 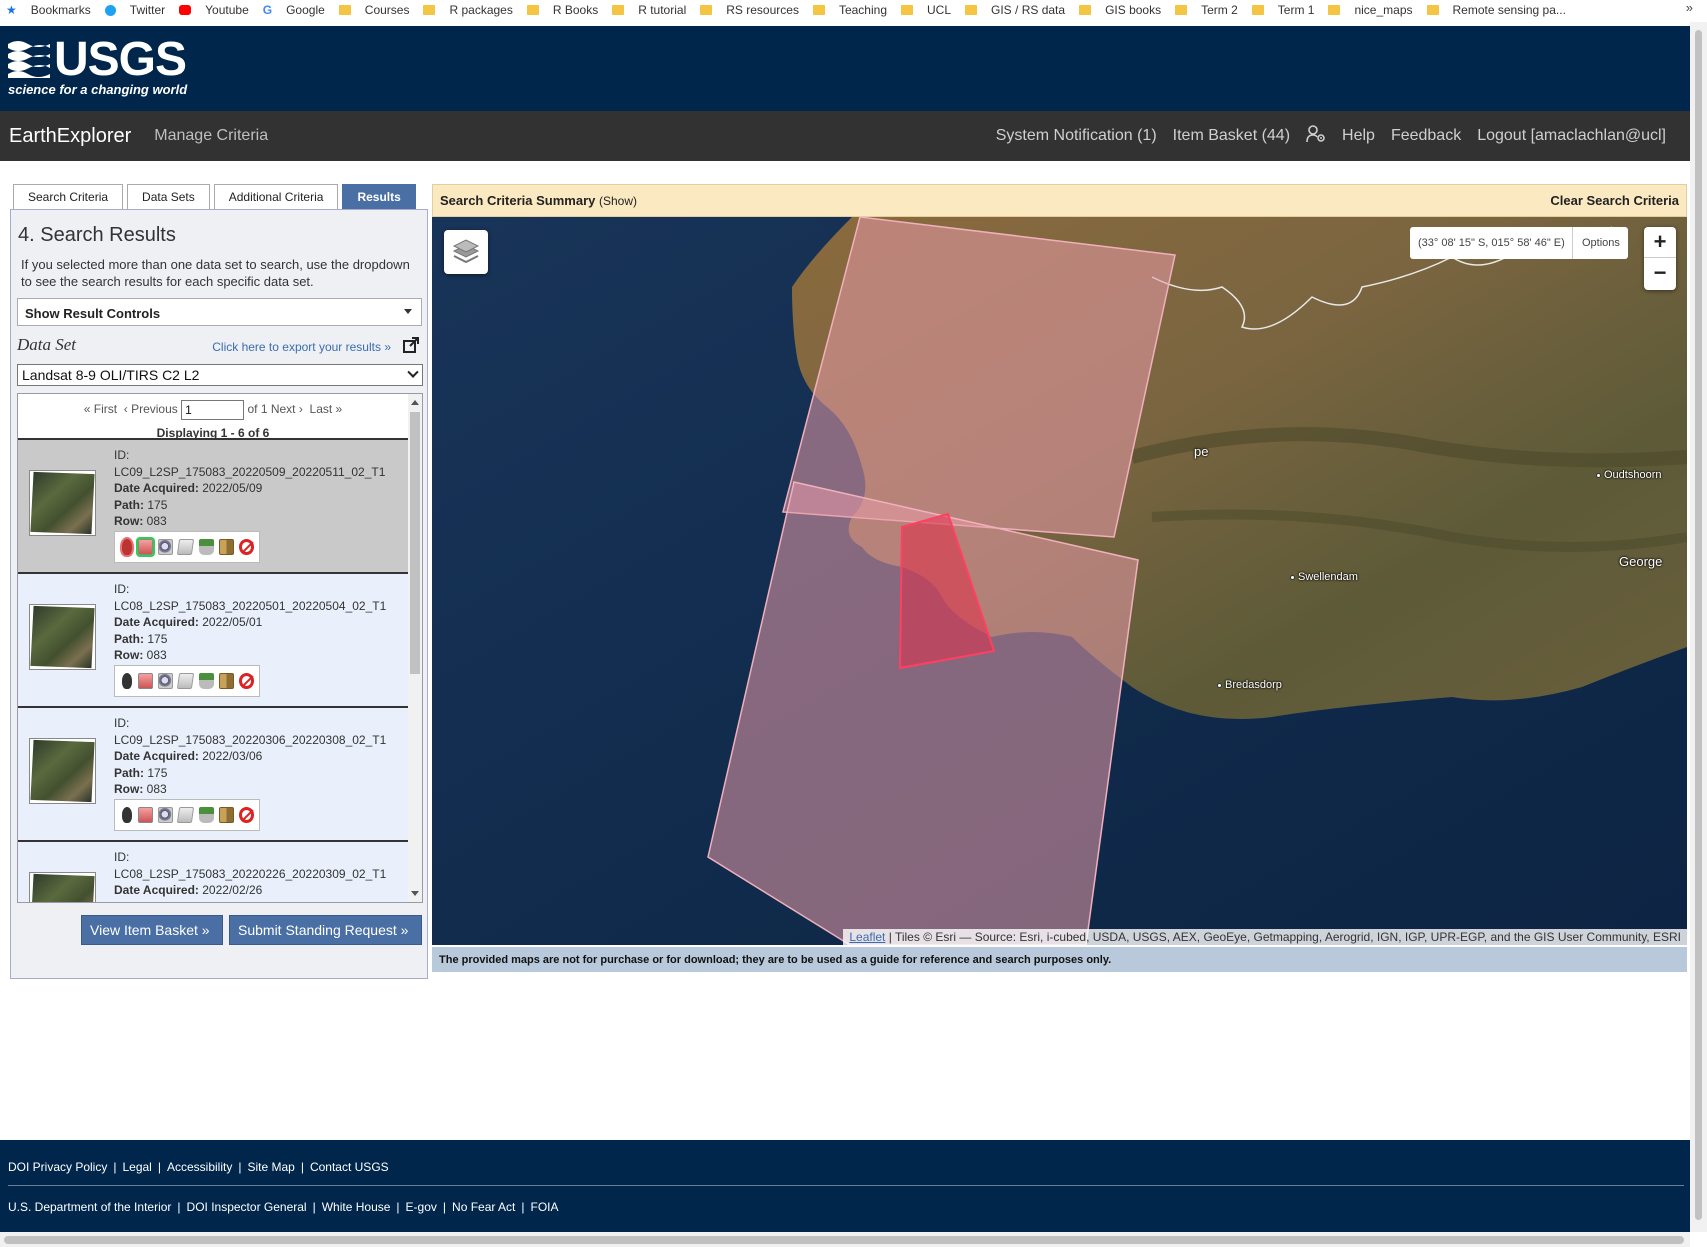 What do you see at coordinates (287, 409) in the screenshot?
I see `pager-next: Next ›` at bounding box center [287, 409].